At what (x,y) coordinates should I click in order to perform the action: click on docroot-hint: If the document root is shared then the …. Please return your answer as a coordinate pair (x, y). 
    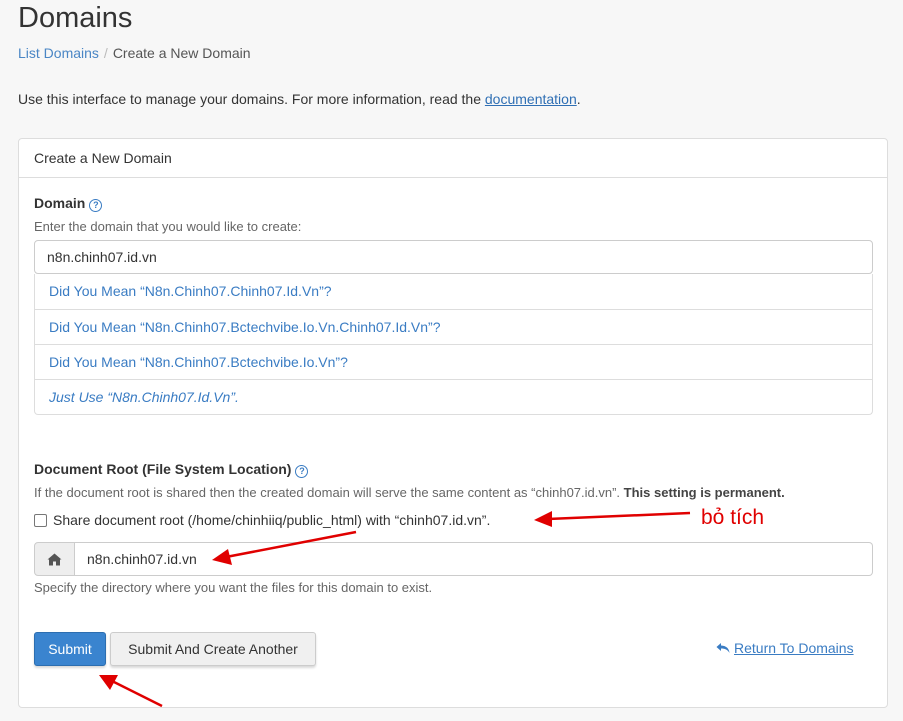
    Looking at the image, I should click on (409, 492).